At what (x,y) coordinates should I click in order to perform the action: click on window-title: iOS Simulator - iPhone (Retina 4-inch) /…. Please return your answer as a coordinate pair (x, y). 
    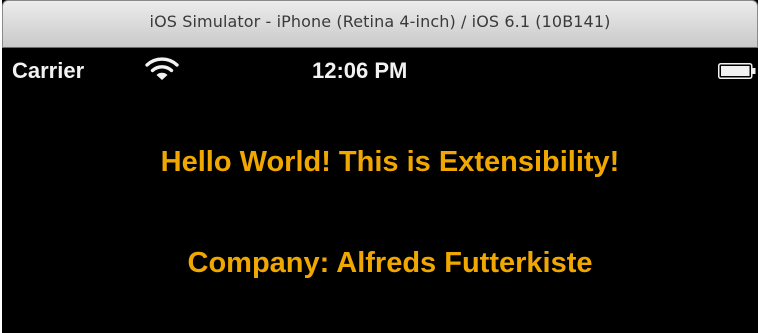
    Looking at the image, I should click on (380, 21).